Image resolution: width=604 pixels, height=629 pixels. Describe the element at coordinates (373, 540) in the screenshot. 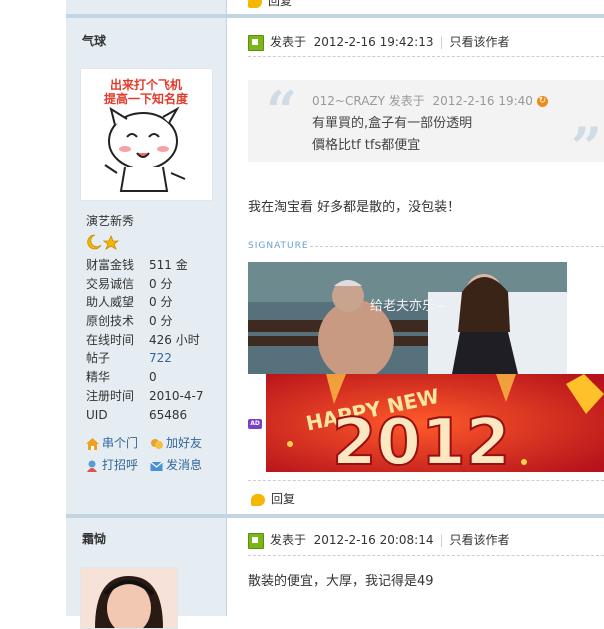

I see `post-time: 2012-2-16 20:08:14` at that location.